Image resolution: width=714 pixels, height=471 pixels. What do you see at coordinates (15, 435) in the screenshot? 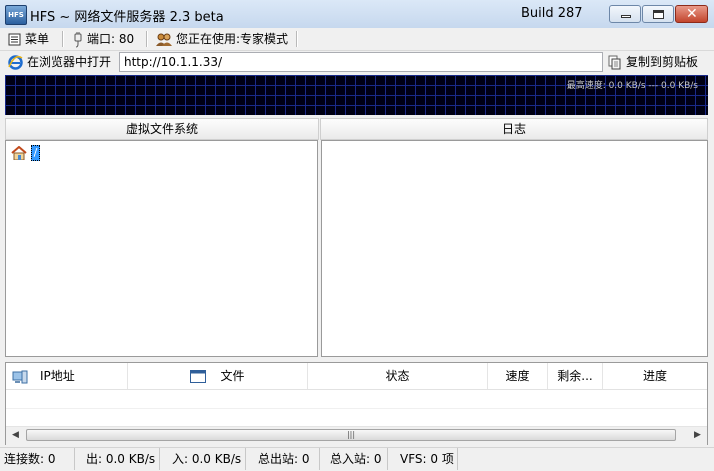
I see `scroll-left-icon: ◀` at bounding box center [15, 435].